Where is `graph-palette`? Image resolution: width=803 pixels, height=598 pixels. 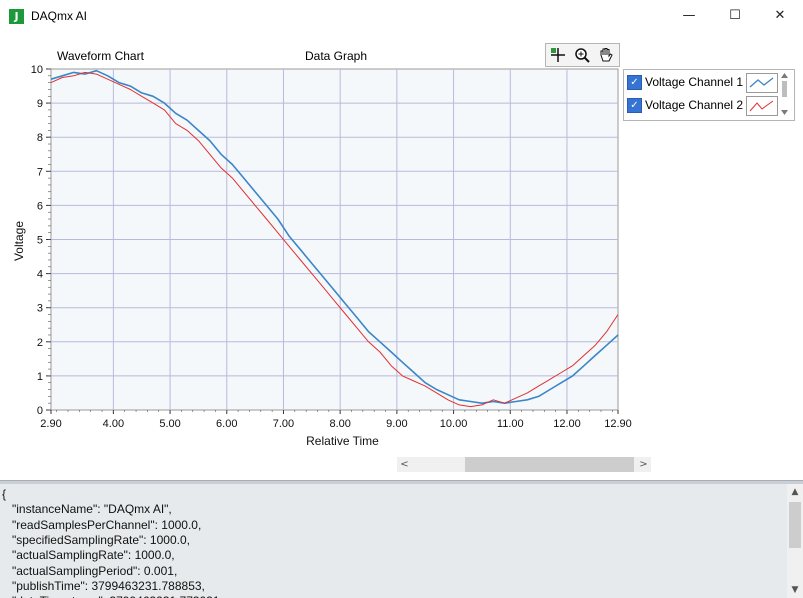 graph-palette is located at coordinates (582, 55).